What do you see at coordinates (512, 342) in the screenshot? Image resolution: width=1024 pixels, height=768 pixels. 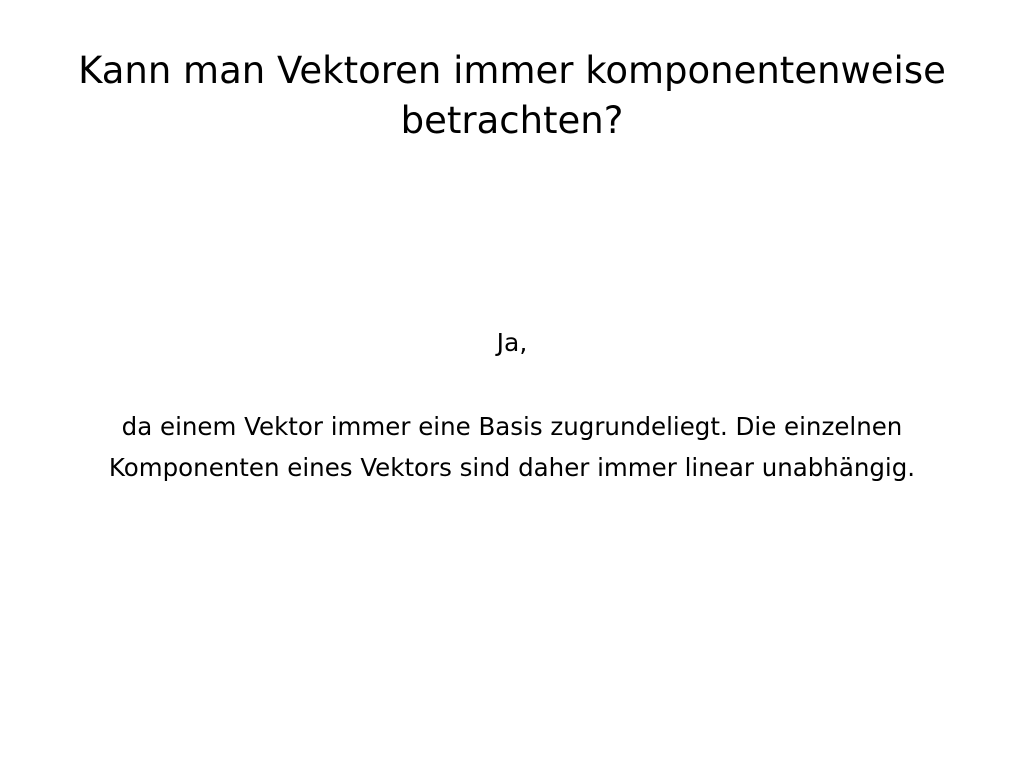 I see `answer-intro: Ja,` at bounding box center [512, 342].